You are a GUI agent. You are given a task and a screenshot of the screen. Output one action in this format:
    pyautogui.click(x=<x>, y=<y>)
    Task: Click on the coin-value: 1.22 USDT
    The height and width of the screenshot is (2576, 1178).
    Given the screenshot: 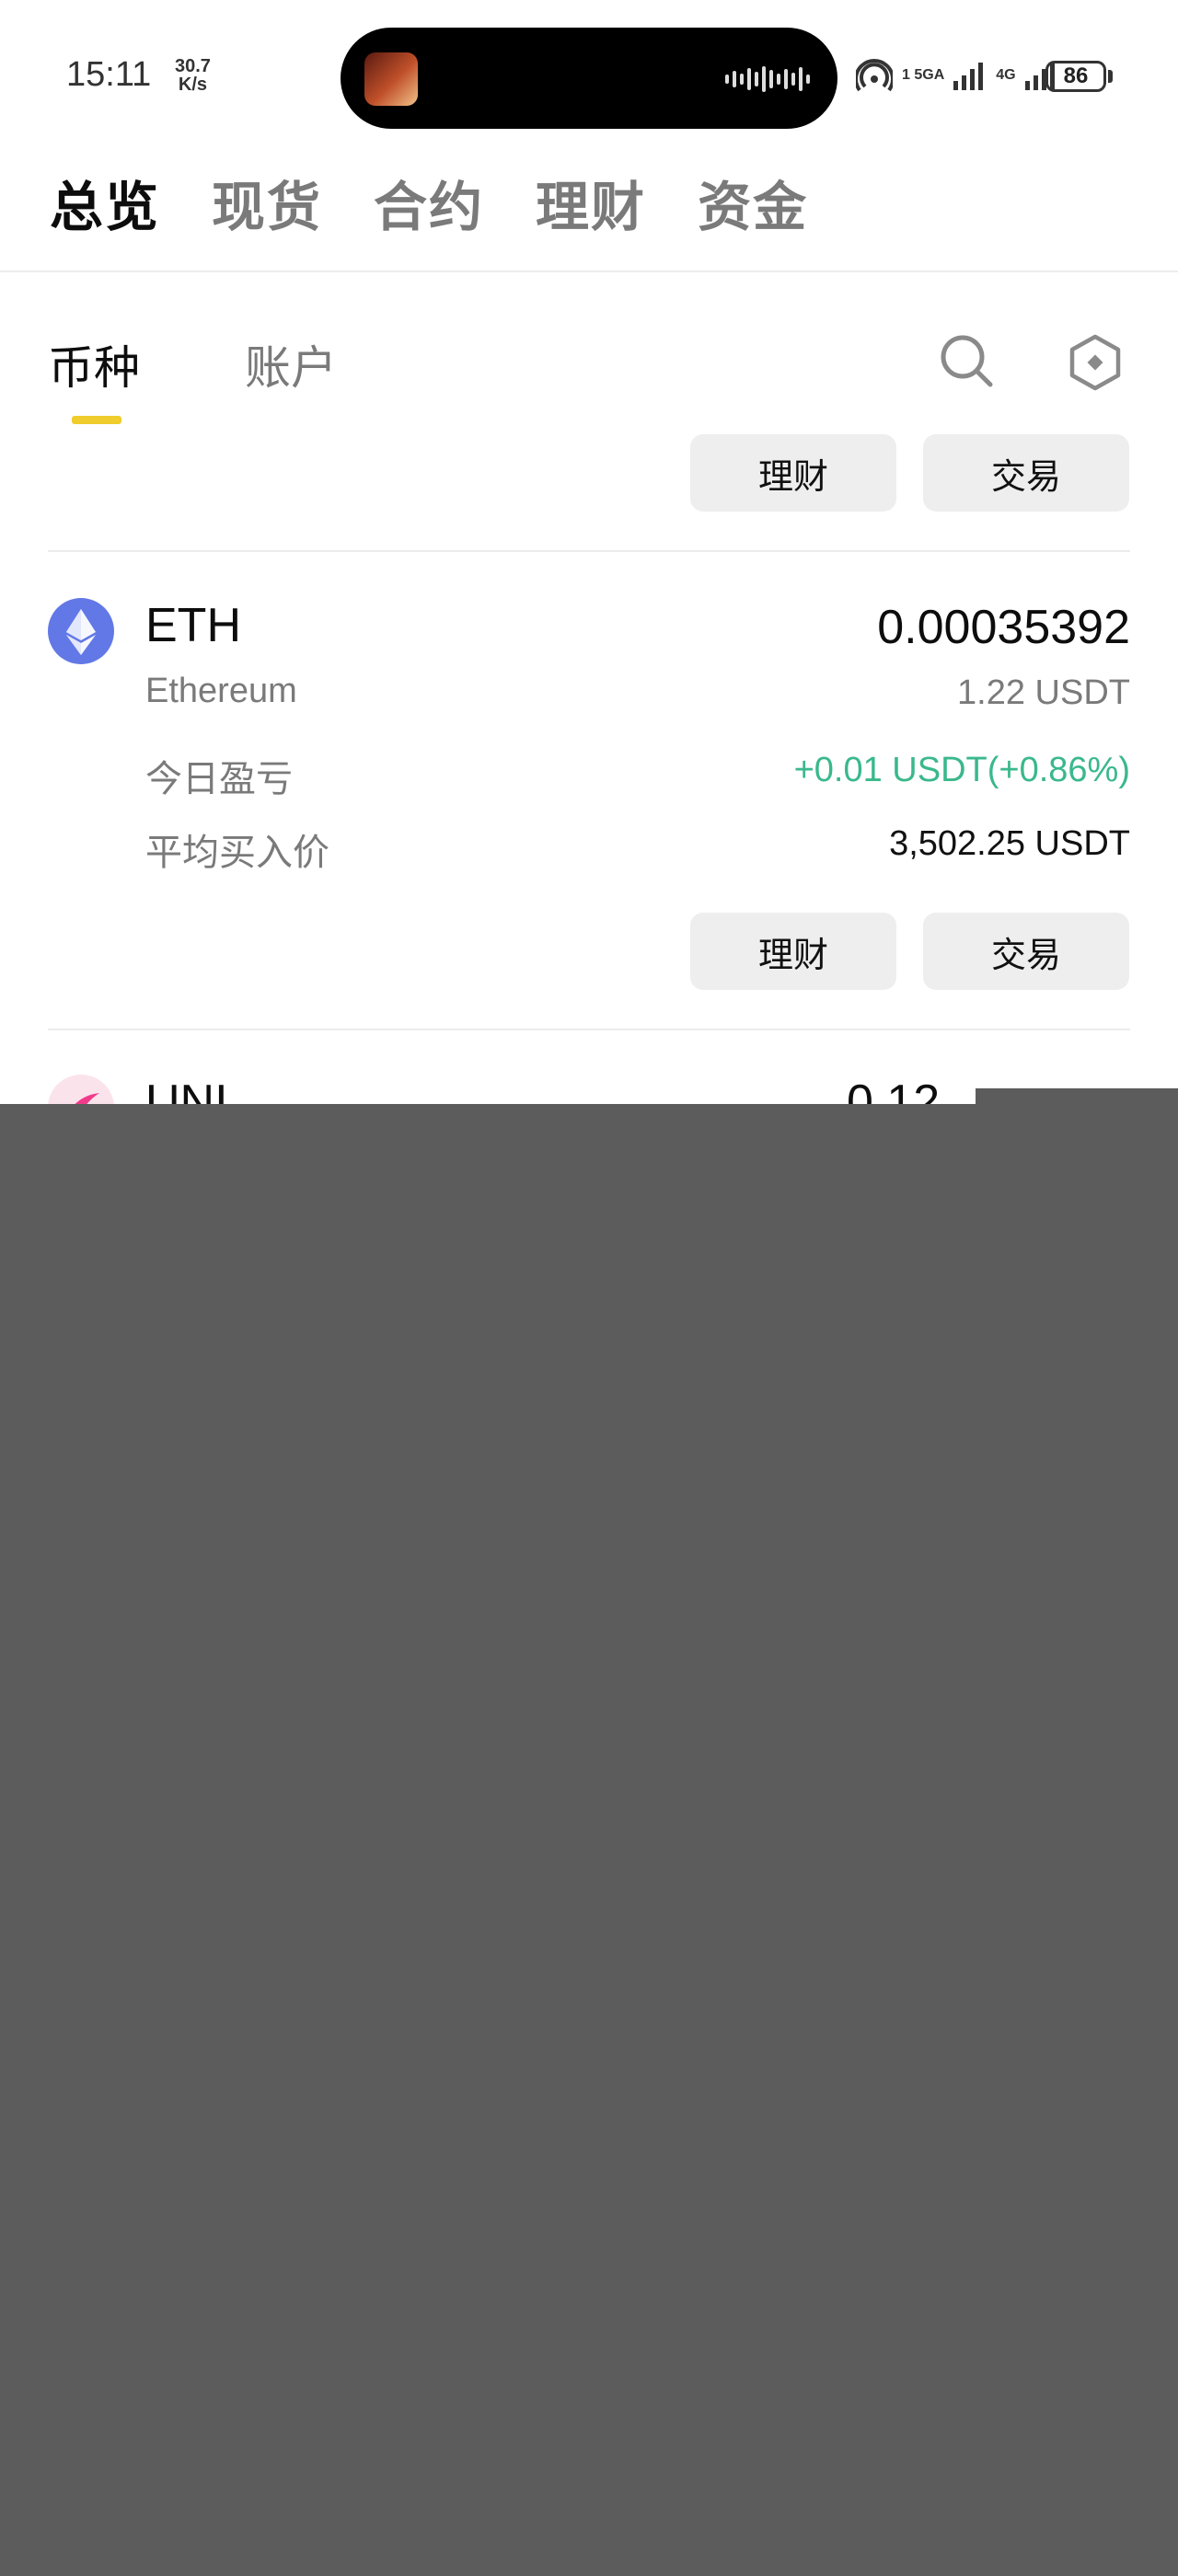 What is the action you would take?
    pyautogui.click(x=1043, y=692)
    